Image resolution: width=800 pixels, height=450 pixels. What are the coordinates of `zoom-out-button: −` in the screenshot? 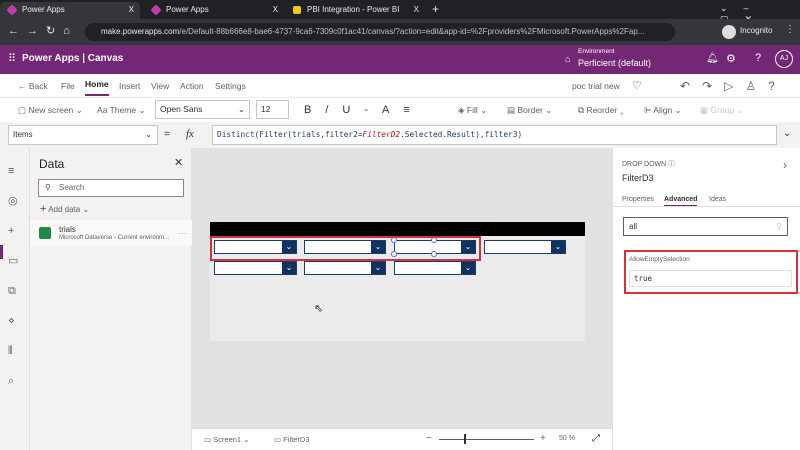 It's located at (429, 438).